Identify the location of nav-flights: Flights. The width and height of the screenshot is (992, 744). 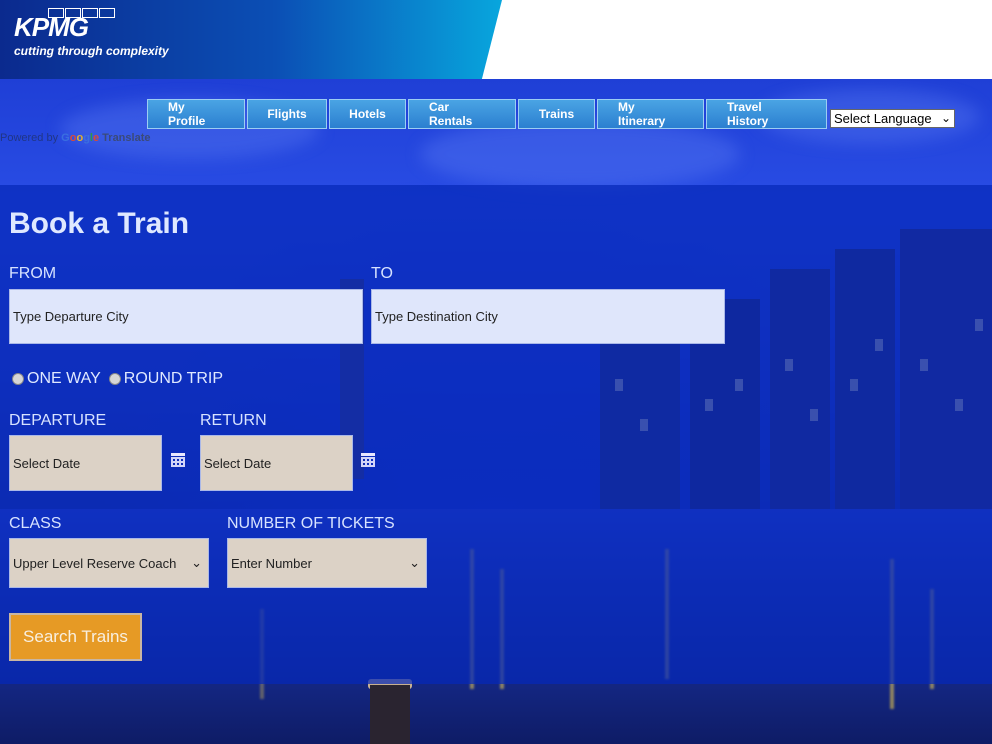
(287, 114).